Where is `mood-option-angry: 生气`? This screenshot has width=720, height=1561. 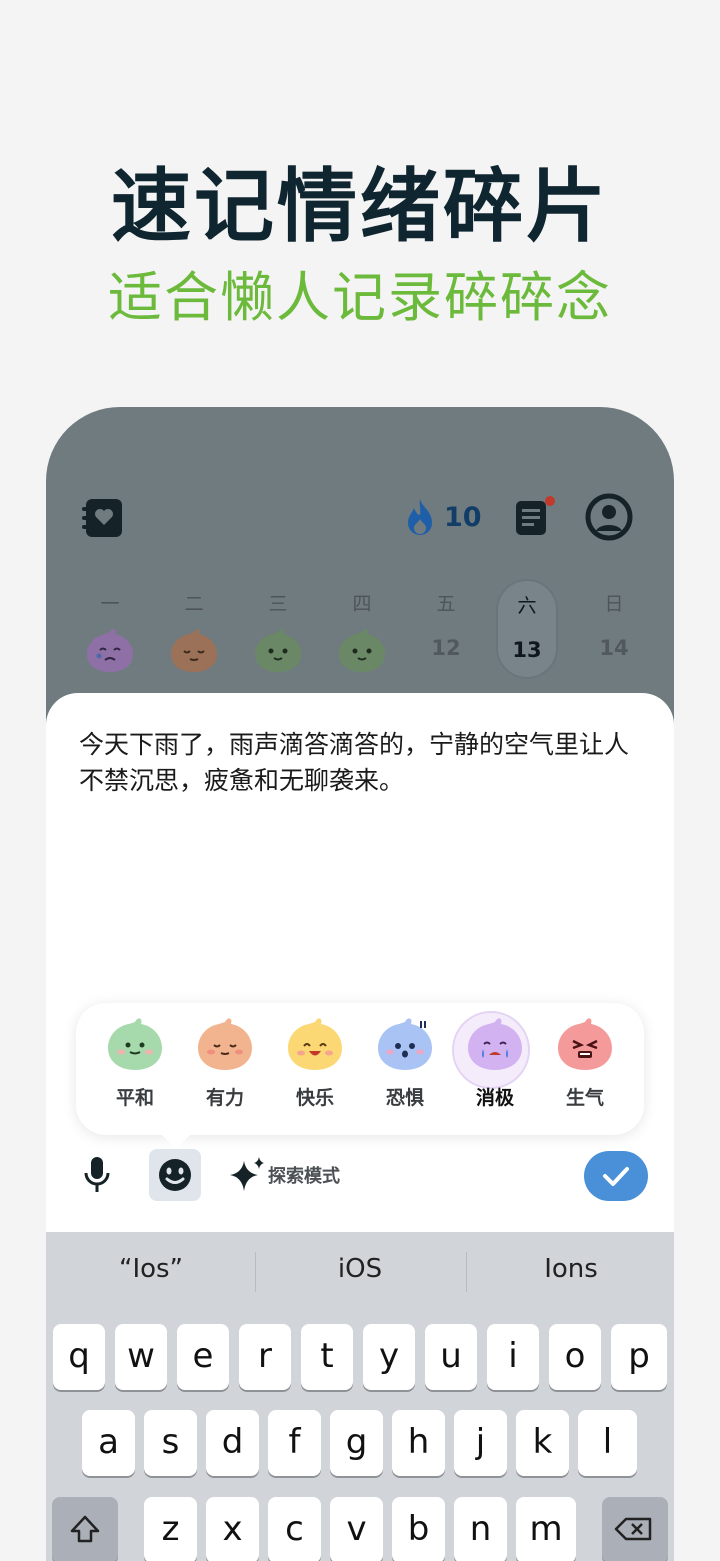 mood-option-angry: 生气 is located at coordinates (585, 1062).